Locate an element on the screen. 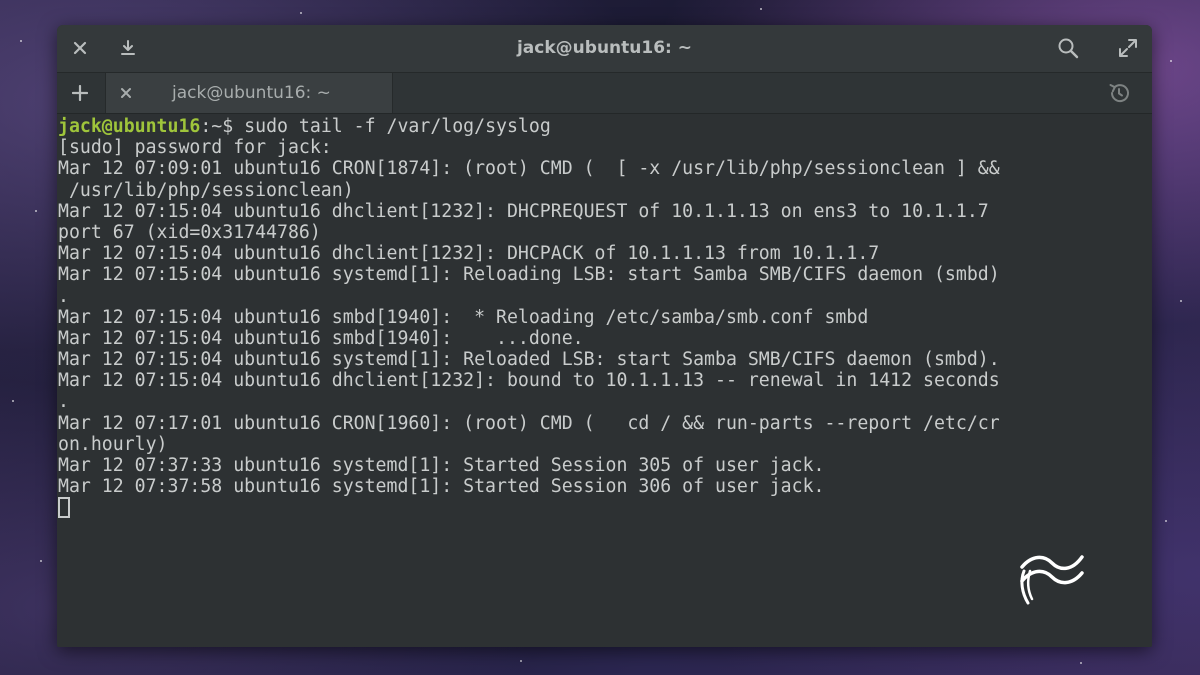 This screenshot has width=1200, height=675. close-icon is located at coordinates (126, 93).